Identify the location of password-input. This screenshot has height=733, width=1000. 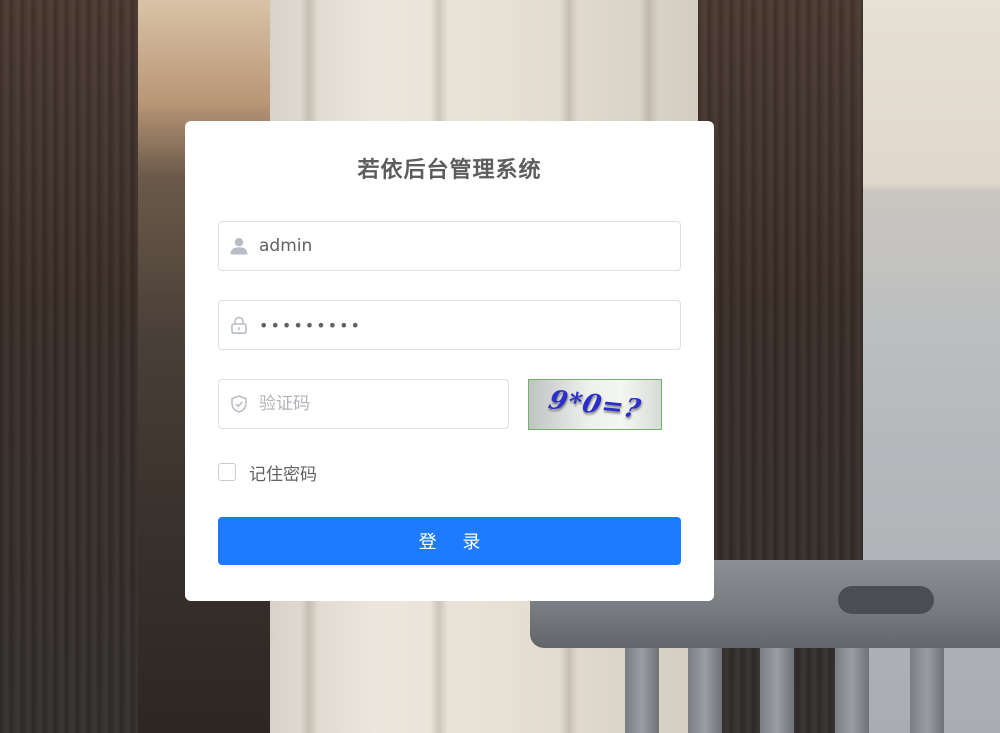
(469, 325).